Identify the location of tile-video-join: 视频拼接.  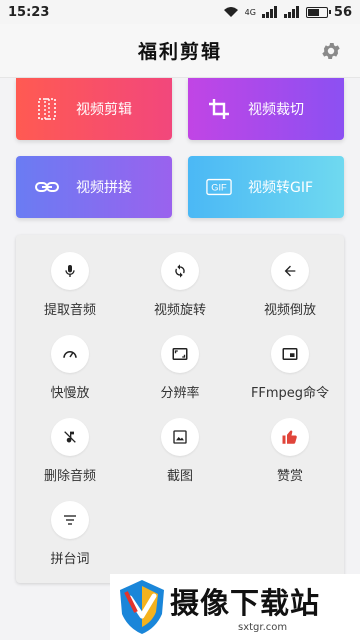
(94, 187).